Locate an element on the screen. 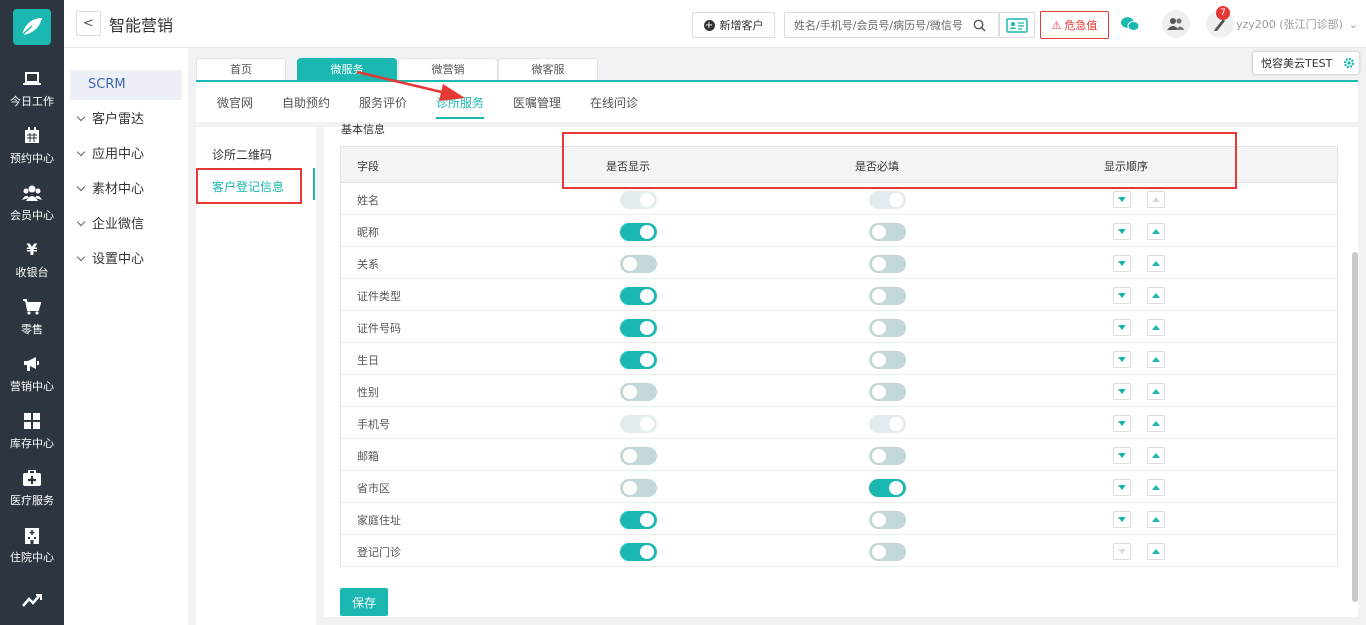 This screenshot has height=625, width=1366. subnav-official-site: 微官网 is located at coordinates (235, 102).